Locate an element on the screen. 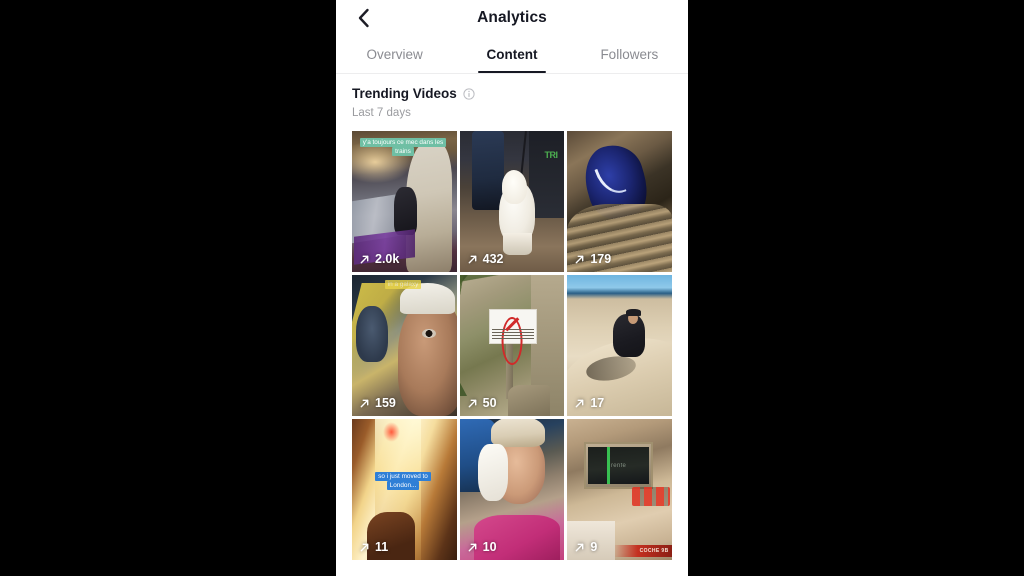 Image resolution: width=1024 pixels, height=576 pixels. tab-overview: Overview is located at coordinates (394, 54).